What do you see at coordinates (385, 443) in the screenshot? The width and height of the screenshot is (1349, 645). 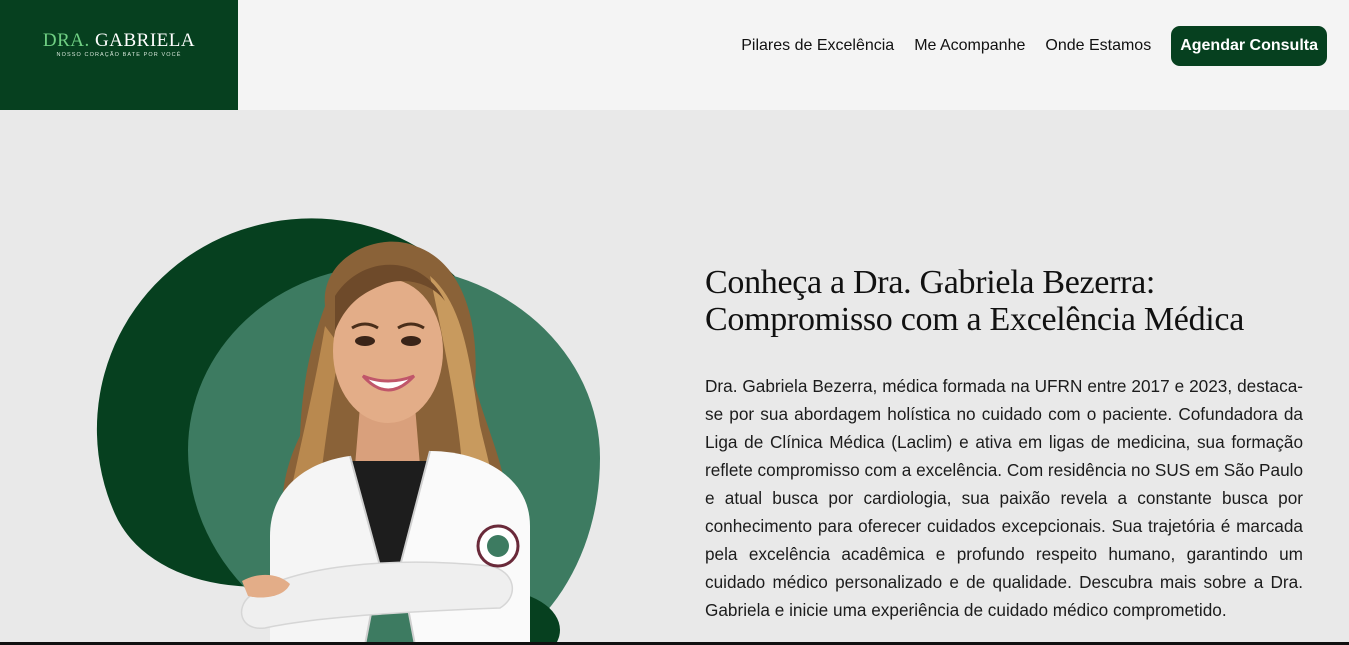 I see `doctor-portrait` at bounding box center [385, 443].